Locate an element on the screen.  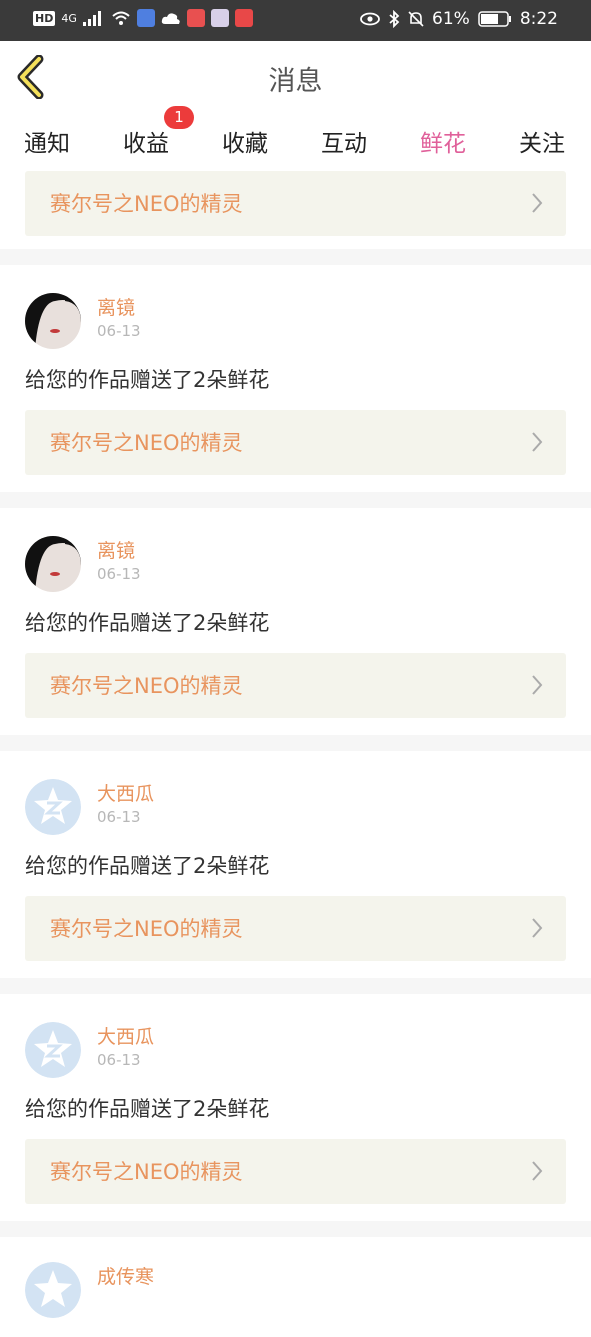
signal-bars-icon is located at coordinates (91, 18).